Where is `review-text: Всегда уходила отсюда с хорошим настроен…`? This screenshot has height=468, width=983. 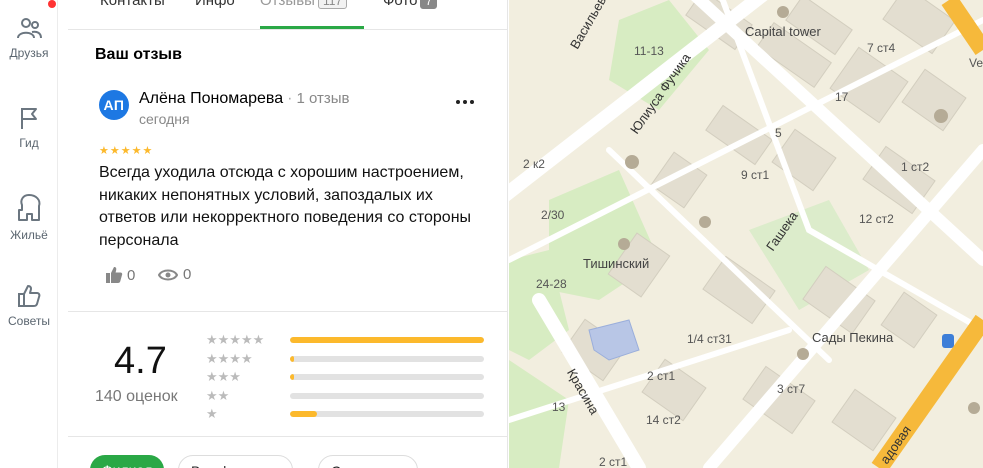
review-text: Всегда уходила отсюда с хорошим настроен… is located at coordinates (285, 206).